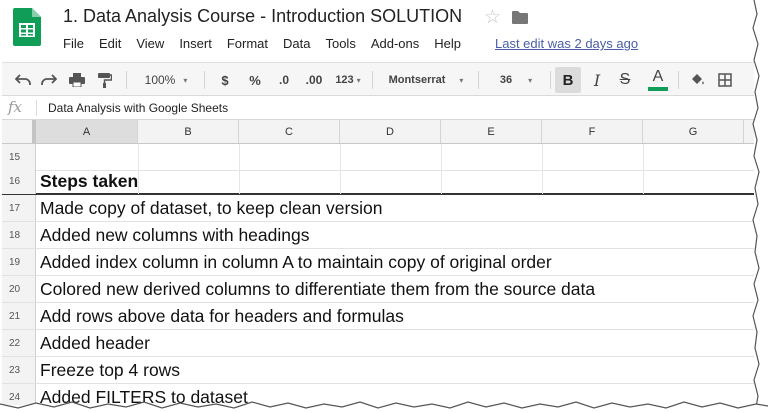  I want to click on more-formats-label: 123, so click(344, 80).